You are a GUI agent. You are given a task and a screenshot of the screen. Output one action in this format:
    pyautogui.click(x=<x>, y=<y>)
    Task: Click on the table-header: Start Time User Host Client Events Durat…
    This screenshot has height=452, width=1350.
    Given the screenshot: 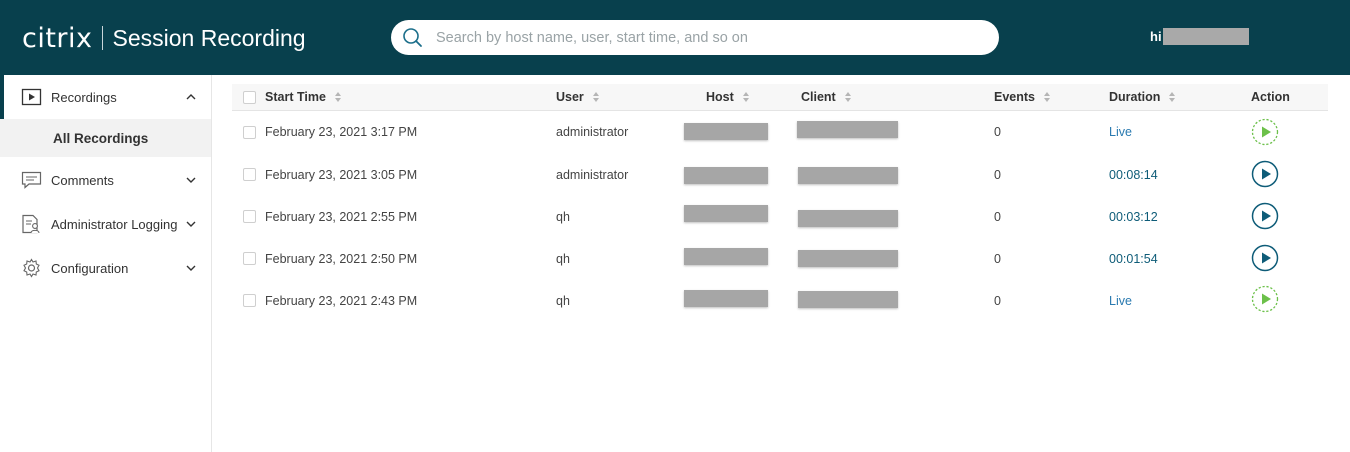 What is the action you would take?
    pyautogui.click(x=780, y=97)
    